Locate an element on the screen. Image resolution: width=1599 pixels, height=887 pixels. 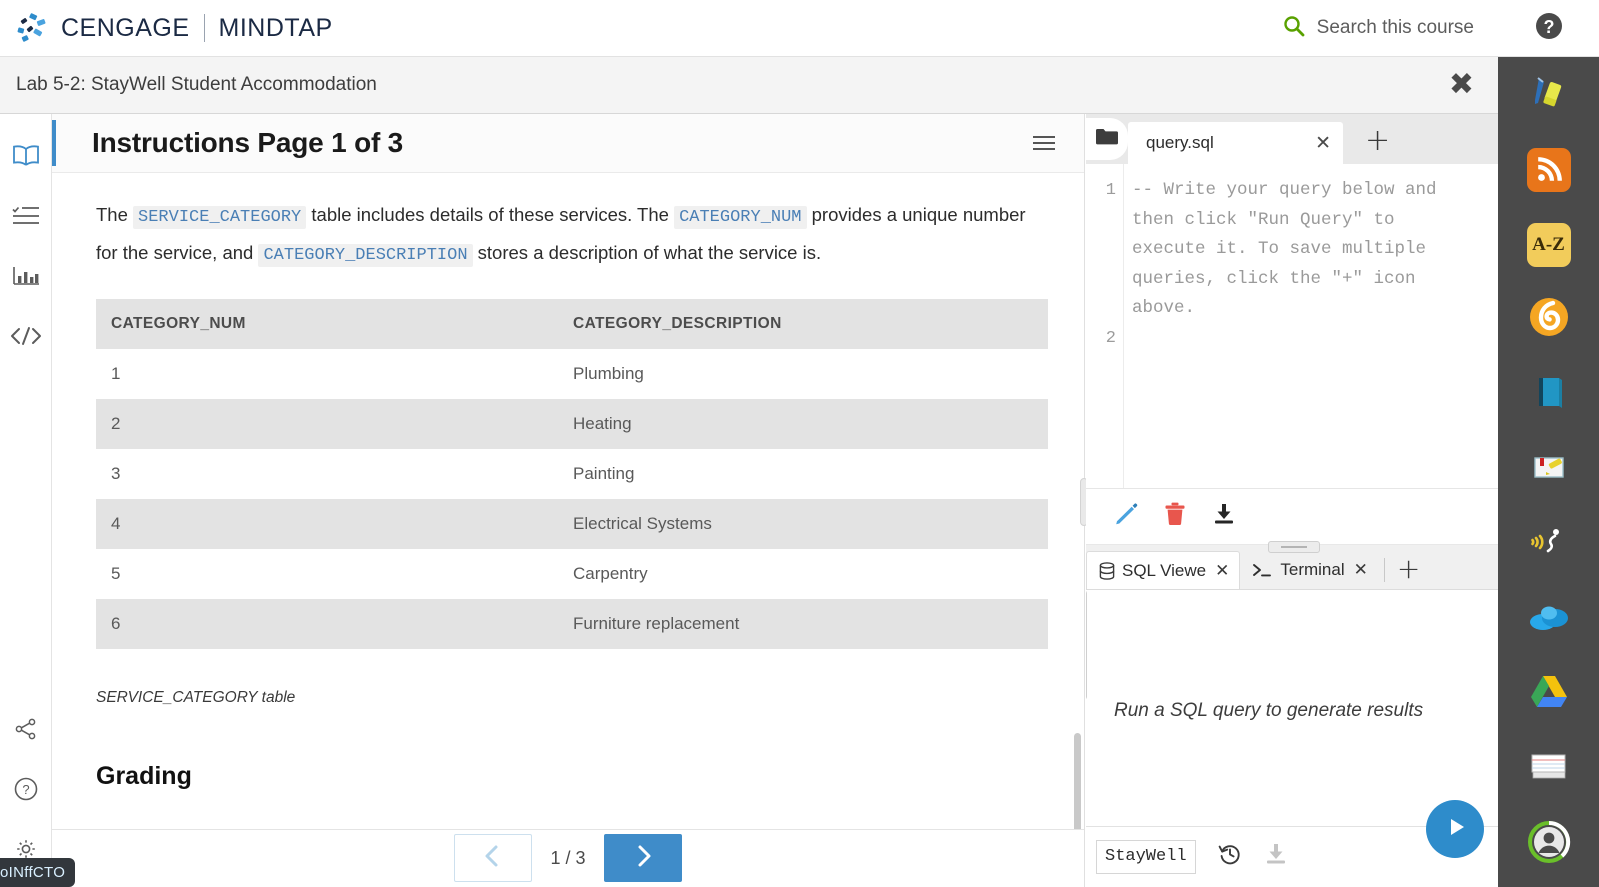
tab-sql-viewer: SQL Viewe ✕ is located at coordinates (1163, 570).